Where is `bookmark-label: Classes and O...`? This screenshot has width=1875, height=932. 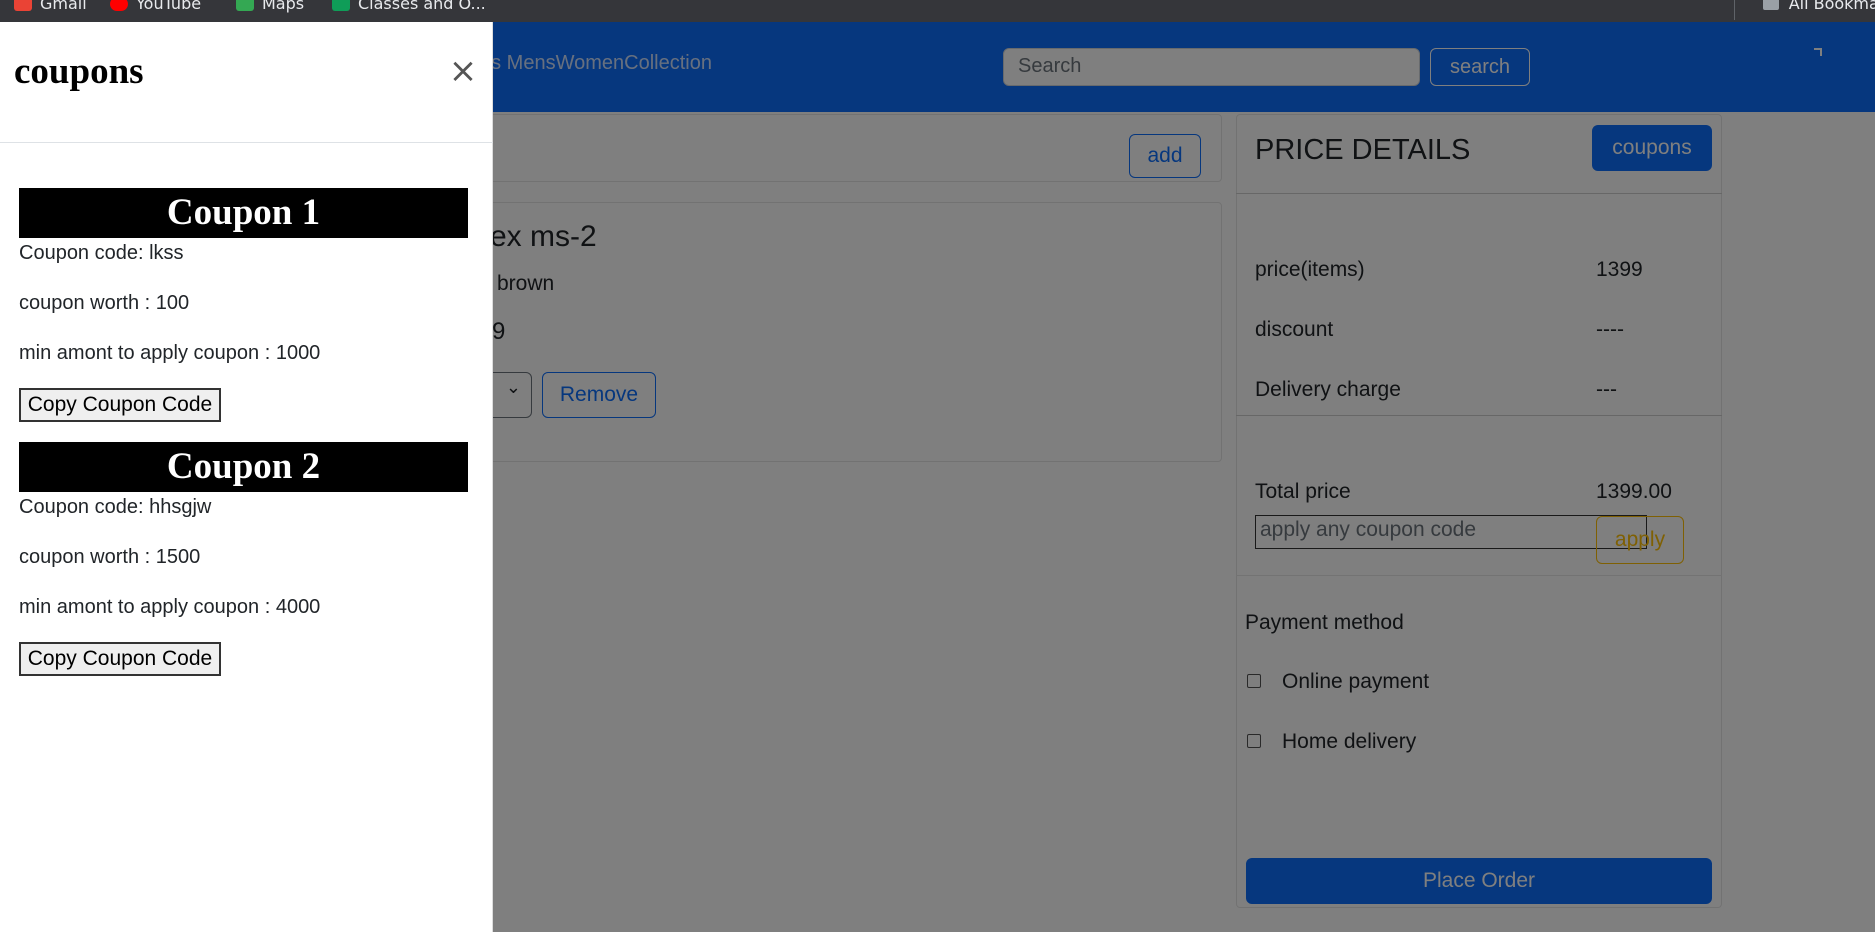
bookmark-label: Classes and O... is located at coordinates (422, 6).